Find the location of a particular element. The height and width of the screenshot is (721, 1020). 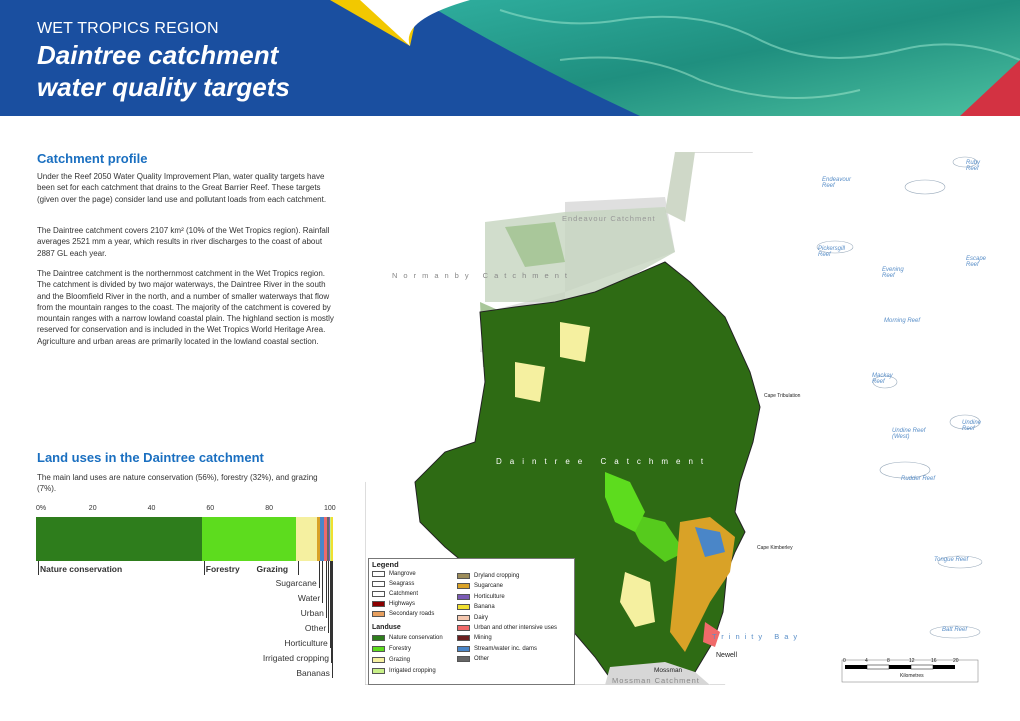

legend-label: Seagrass is located at coordinates (402, 584).